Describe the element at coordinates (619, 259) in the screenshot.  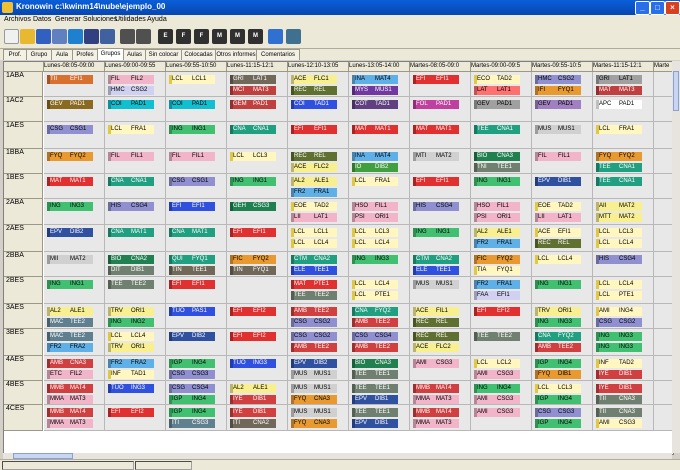
I see `session-chip: HIS CSG4` at that location.